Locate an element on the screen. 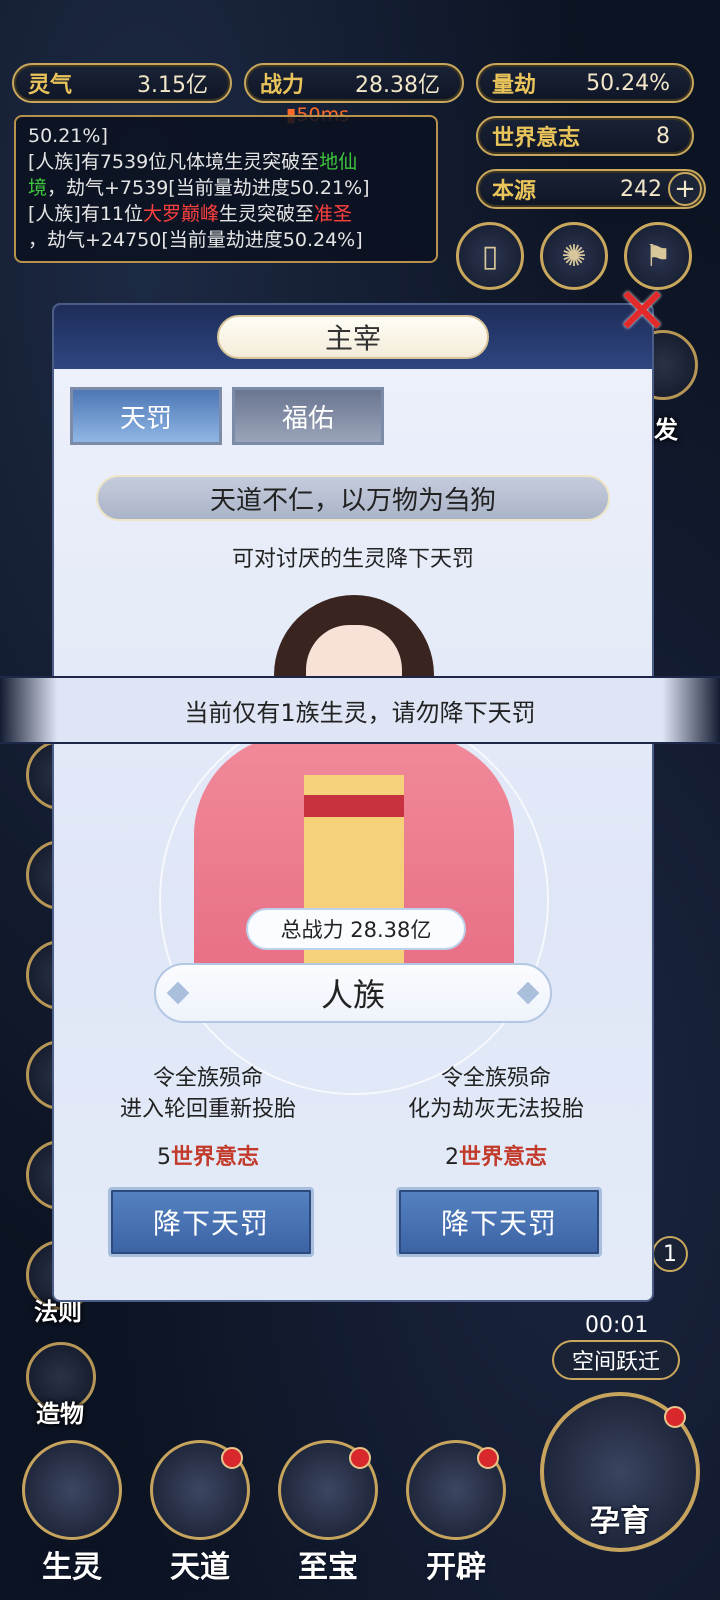 The width and height of the screenshot is (720, 1600). dialog-subtitle: 可对讨厌的生灵降下天罚 is located at coordinates (352, 559).